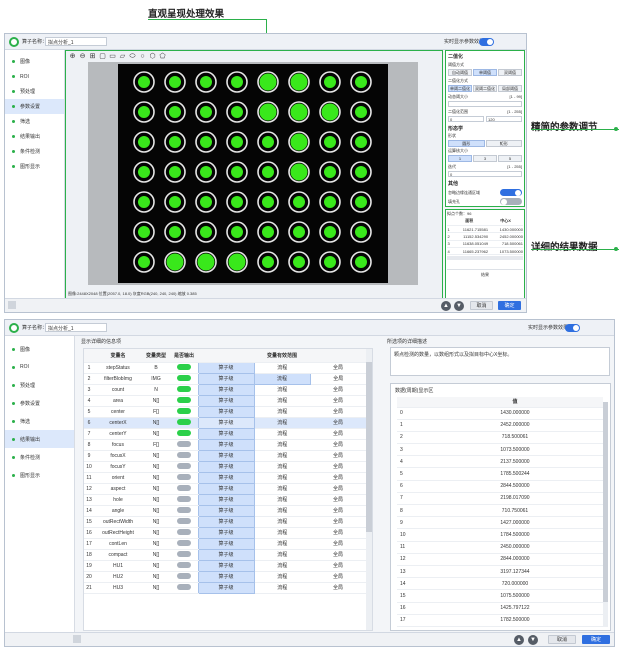  Describe the element at coordinates (225, 444) in the screenshot. I see `table-row: 8 focus F[] 算子级 流程 全局` at that location.